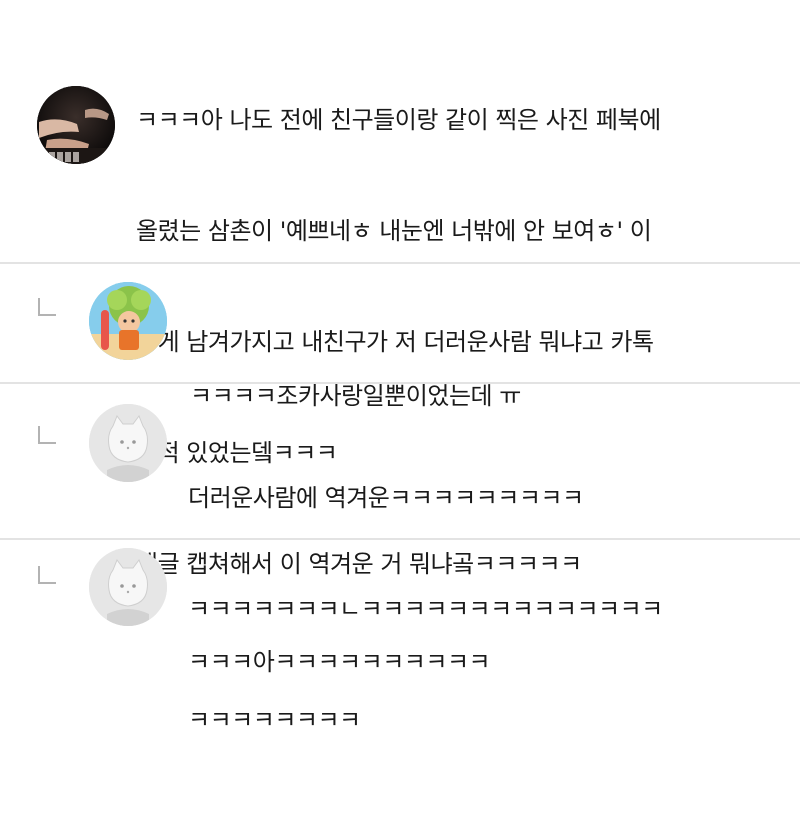 The image size is (800, 813). I want to click on character-avatar-icon, so click(128, 321).